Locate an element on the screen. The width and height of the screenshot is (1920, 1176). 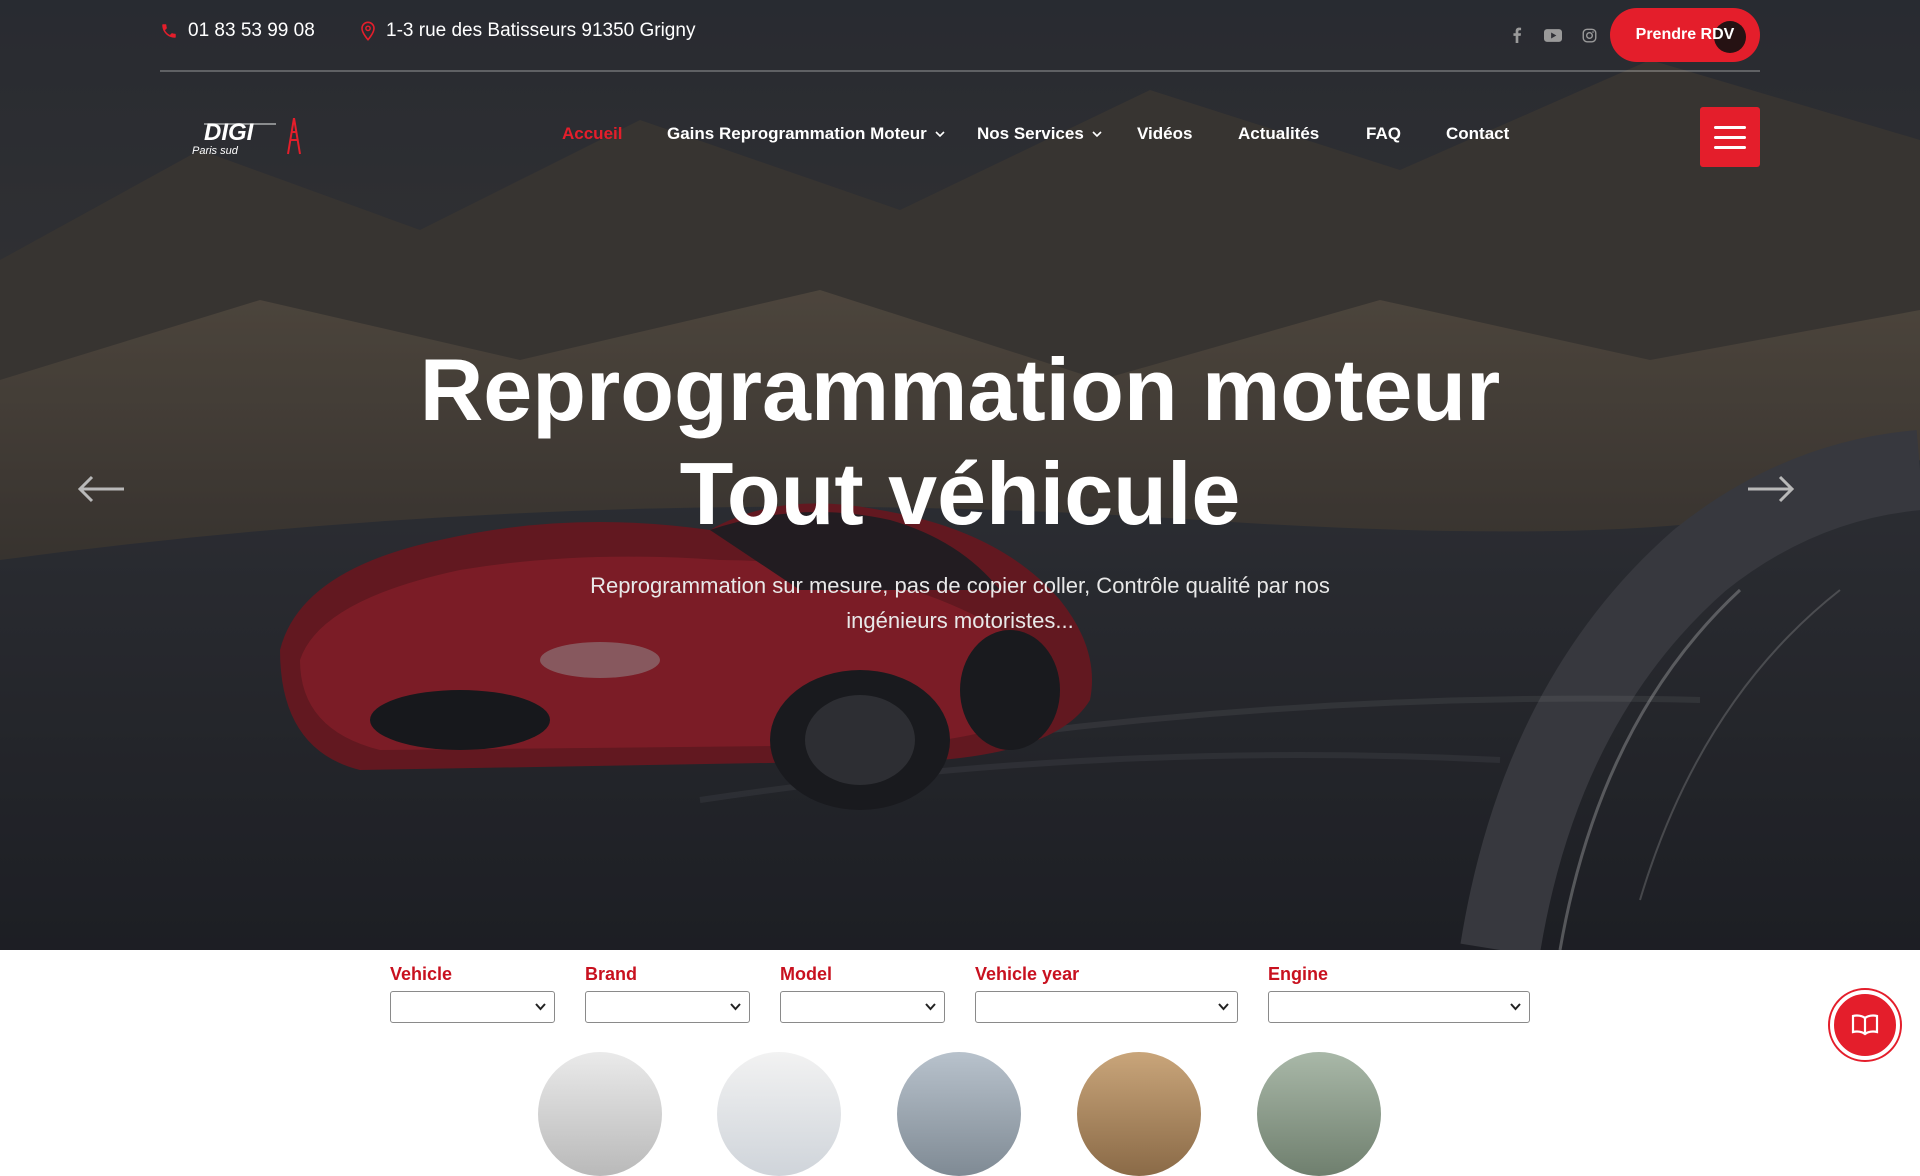
hero-title-line2: Tout véhicule is located at coordinates (960, 493).